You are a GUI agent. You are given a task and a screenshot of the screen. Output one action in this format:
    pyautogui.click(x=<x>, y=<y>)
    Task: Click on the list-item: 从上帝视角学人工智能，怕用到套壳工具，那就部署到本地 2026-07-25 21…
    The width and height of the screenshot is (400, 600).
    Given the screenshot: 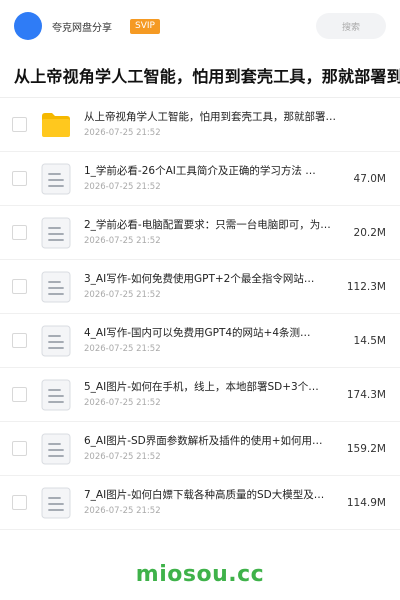 What is the action you would take?
    pyautogui.click(x=200, y=125)
    